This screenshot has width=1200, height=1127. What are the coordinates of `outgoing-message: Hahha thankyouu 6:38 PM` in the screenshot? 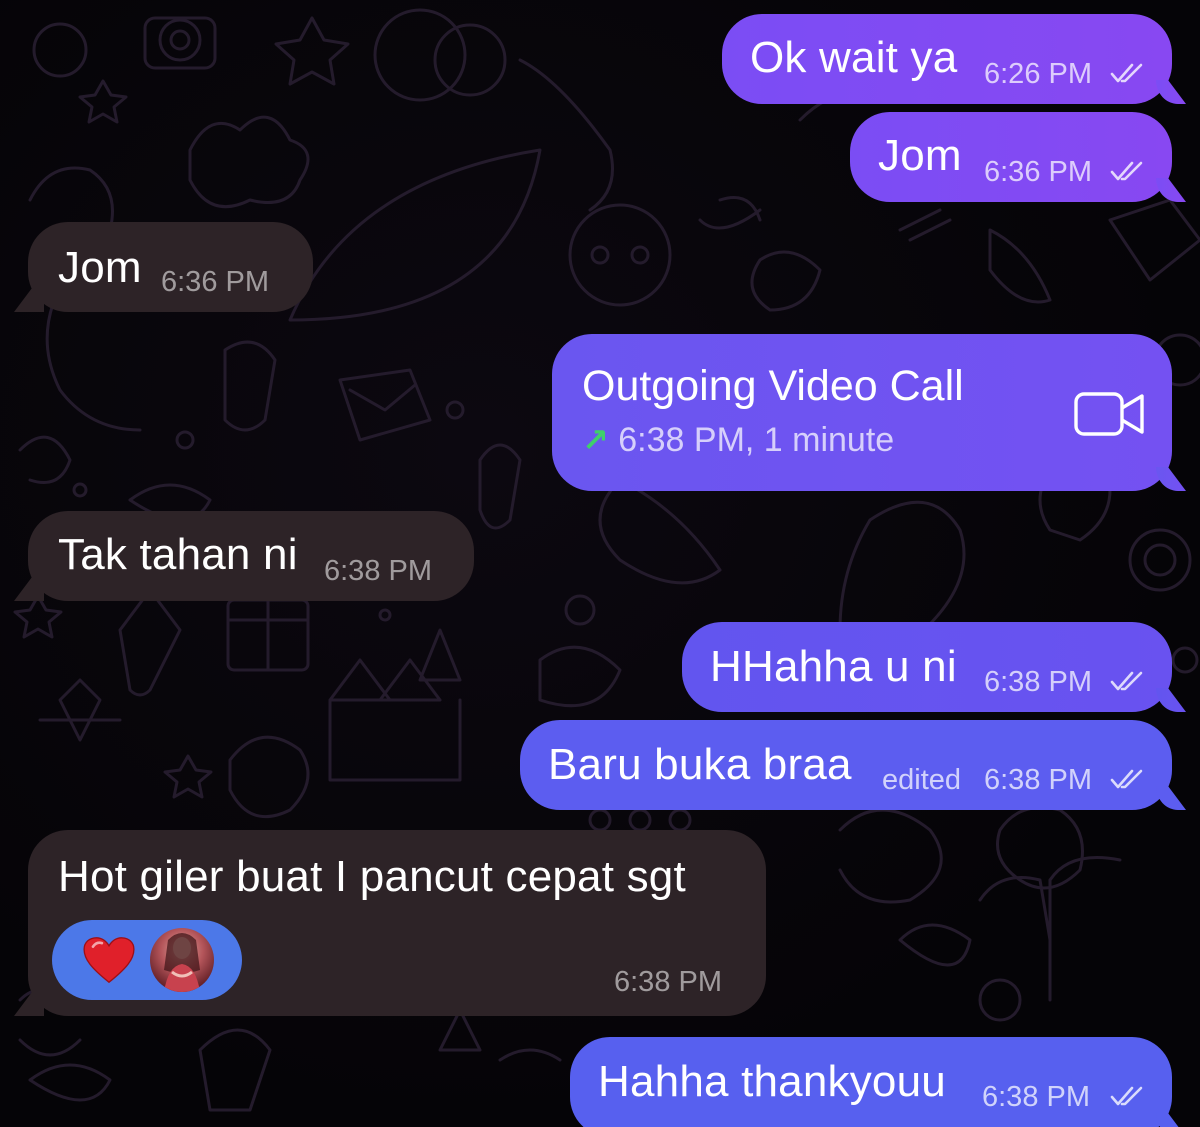 It's located at (871, 1082).